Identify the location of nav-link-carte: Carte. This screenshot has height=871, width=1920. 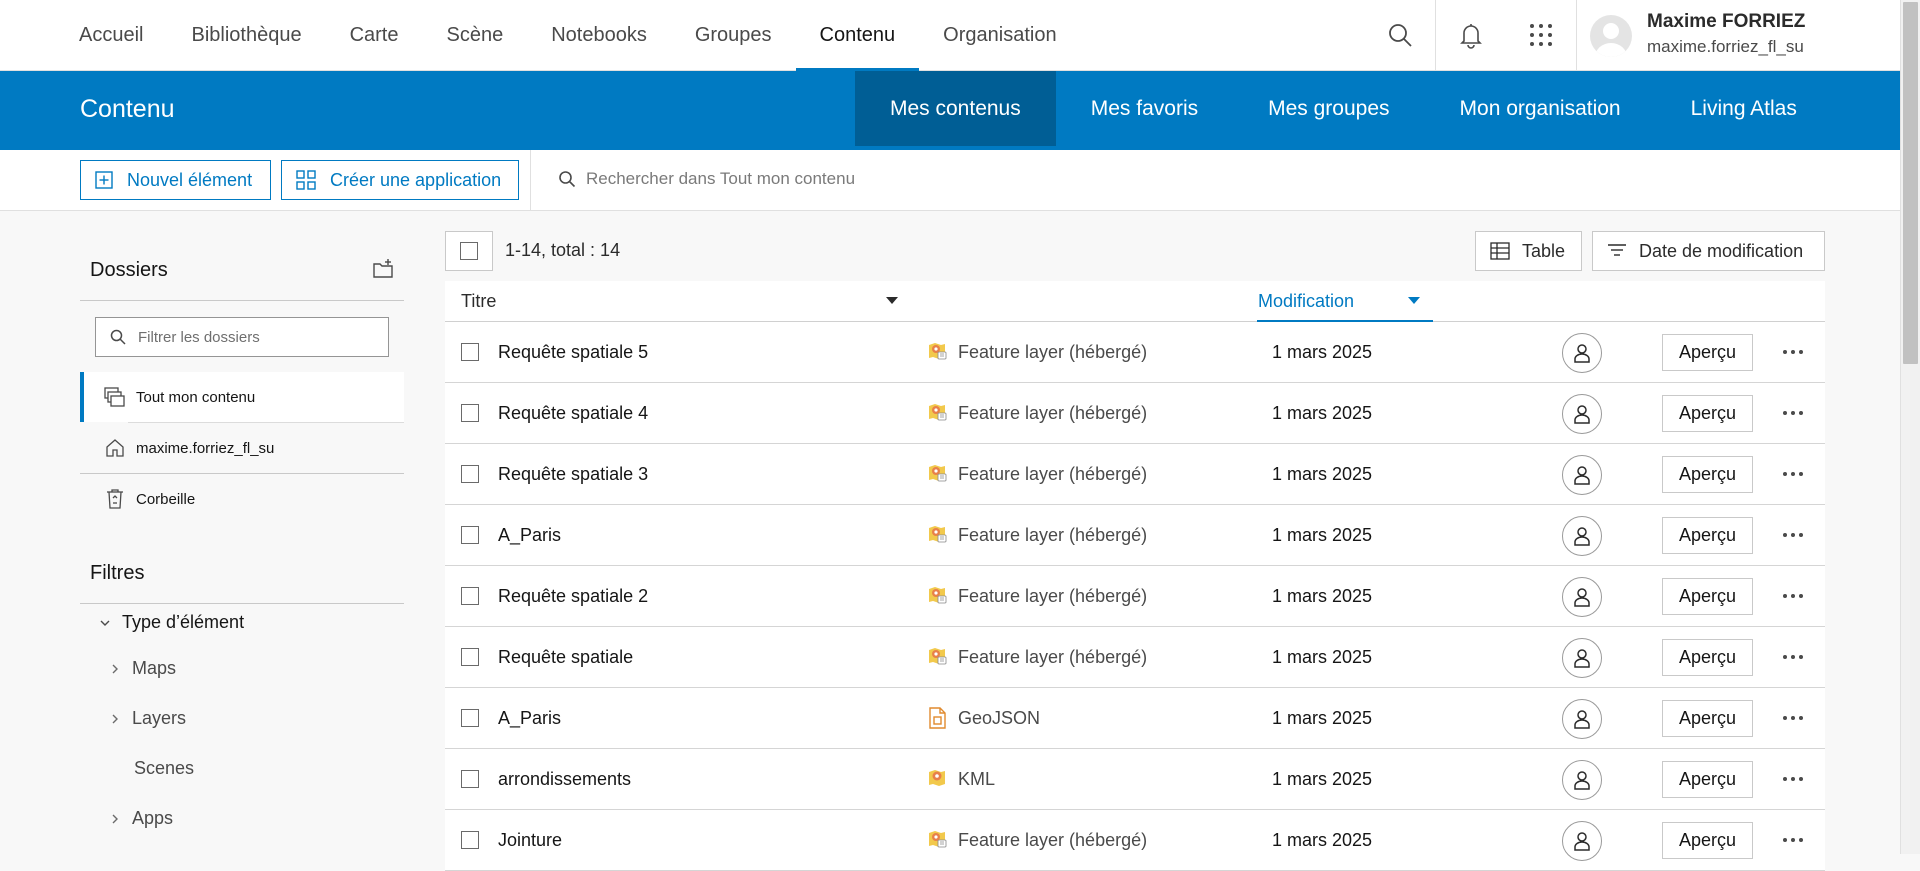
(374, 35).